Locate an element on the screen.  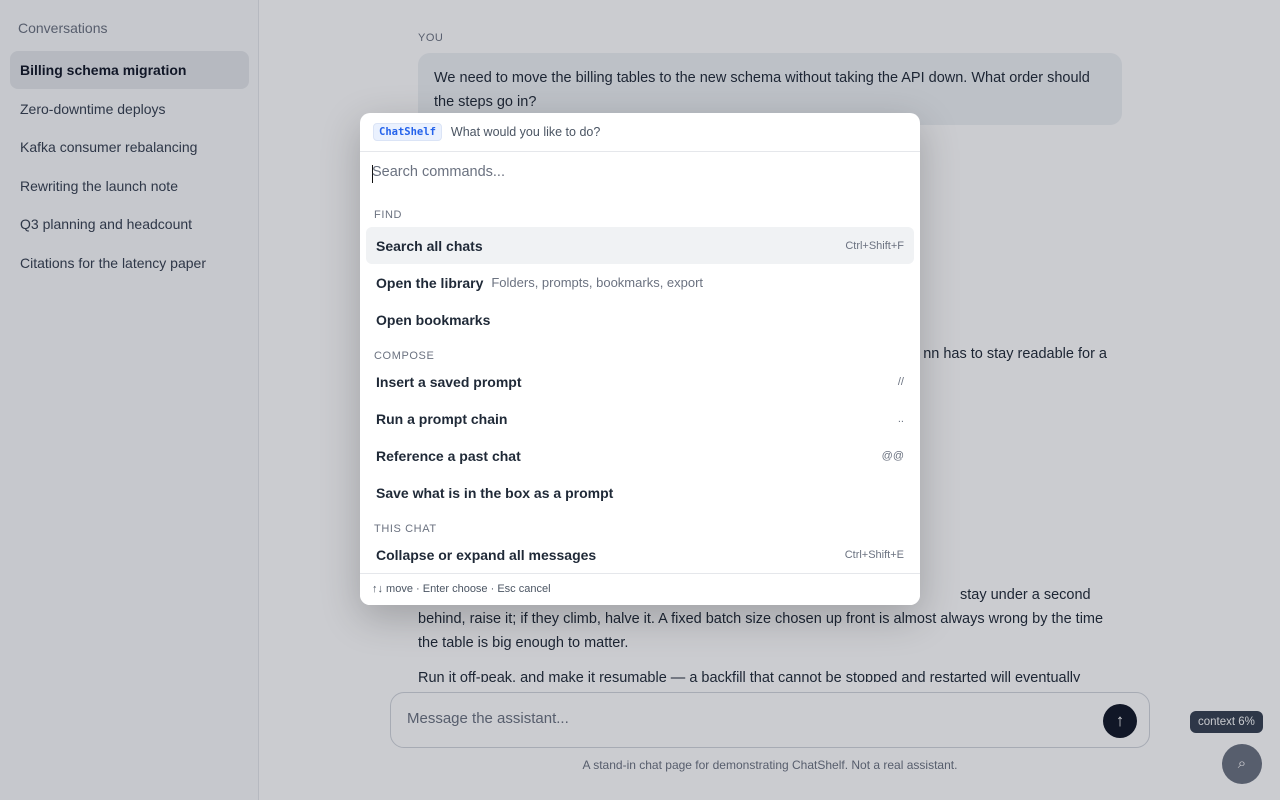
palette-search is located at coordinates (640, 173).